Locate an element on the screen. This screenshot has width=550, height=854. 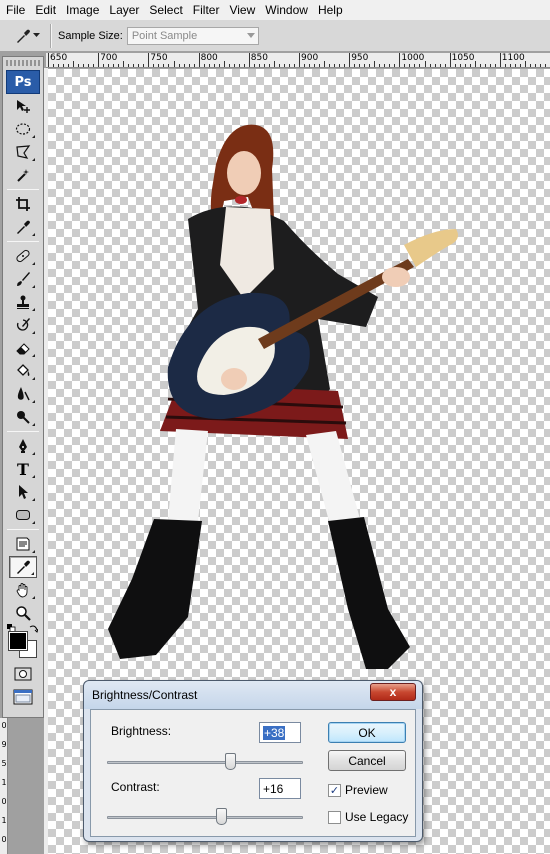
history-brush-tool is located at coordinates (23, 325).